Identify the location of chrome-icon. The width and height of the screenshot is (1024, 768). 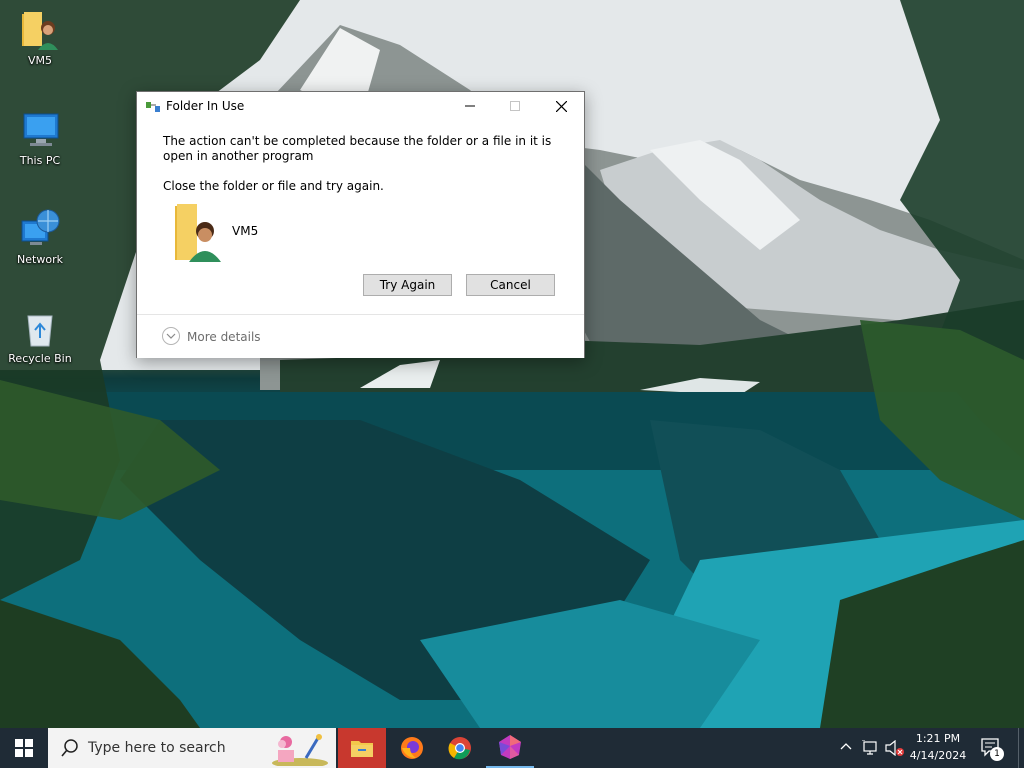
(459, 748).